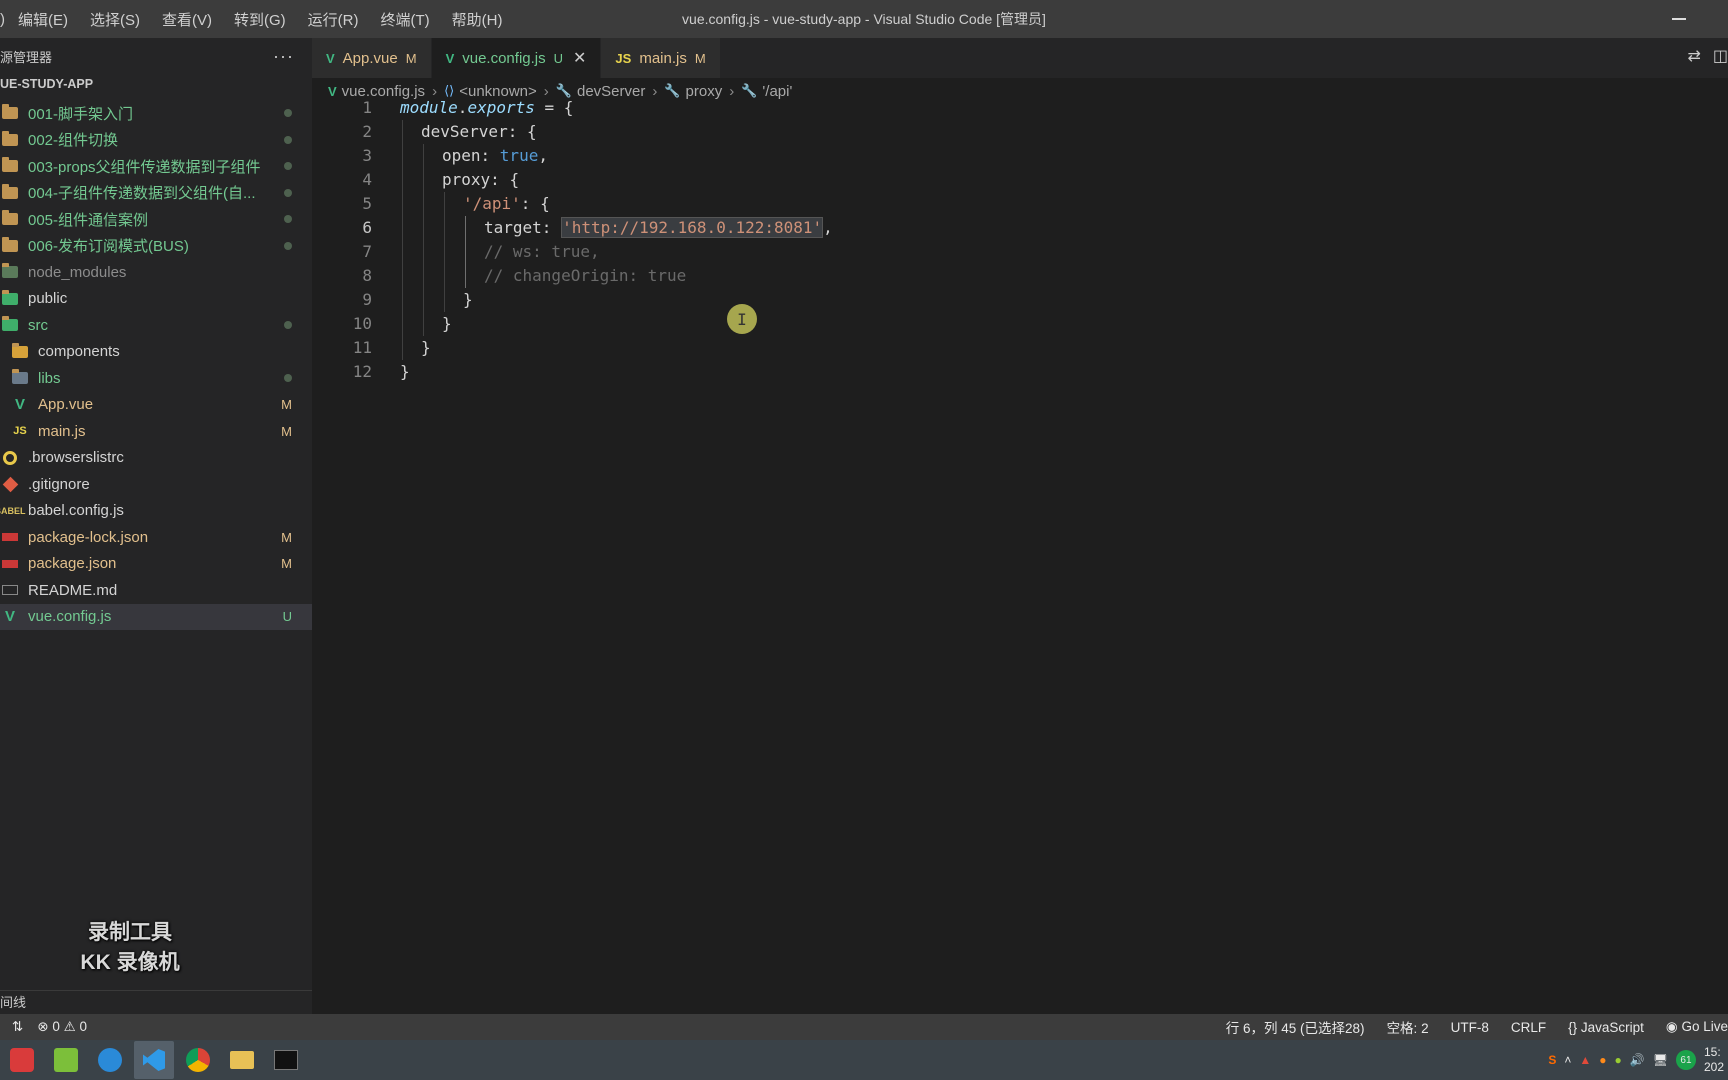  Describe the element at coordinates (579, 58) in the screenshot. I see `close-icon: ✕` at that location.